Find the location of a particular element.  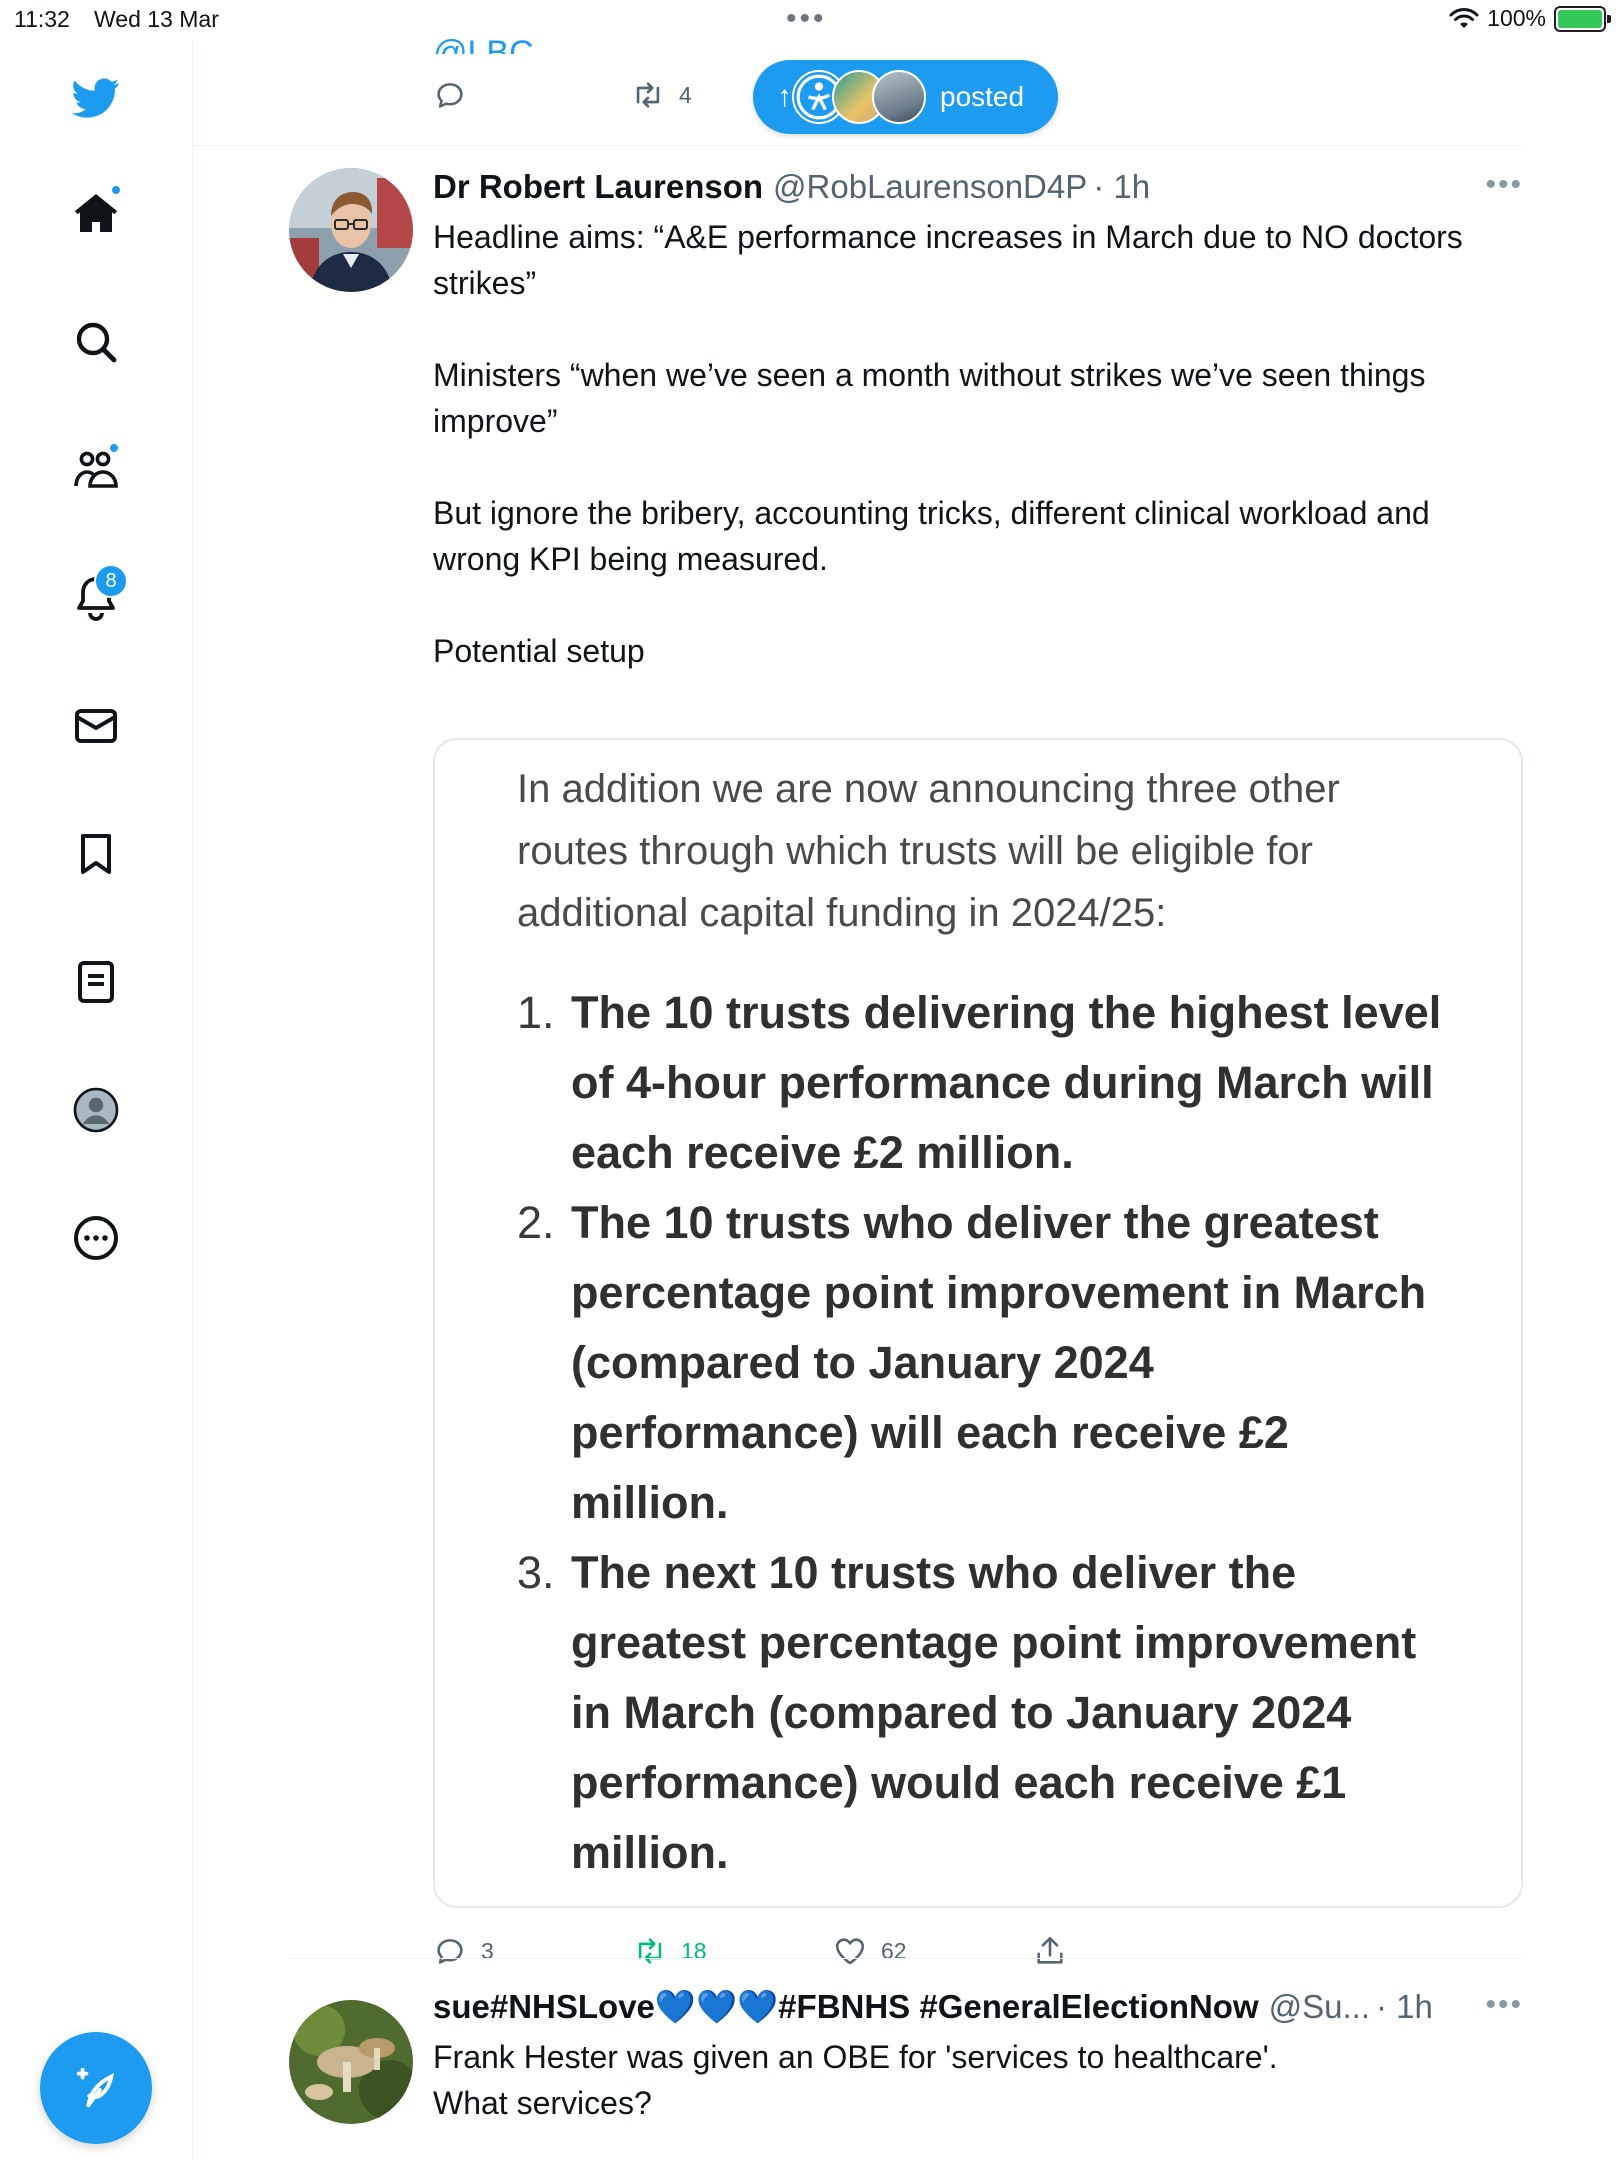

like-count: 62 is located at coordinates (894, 1950).